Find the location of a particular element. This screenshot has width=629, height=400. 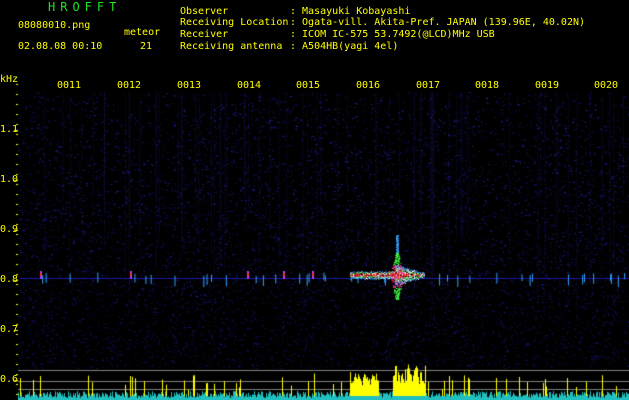

x-tick-label: 0013 is located at coordinates (189, 85).